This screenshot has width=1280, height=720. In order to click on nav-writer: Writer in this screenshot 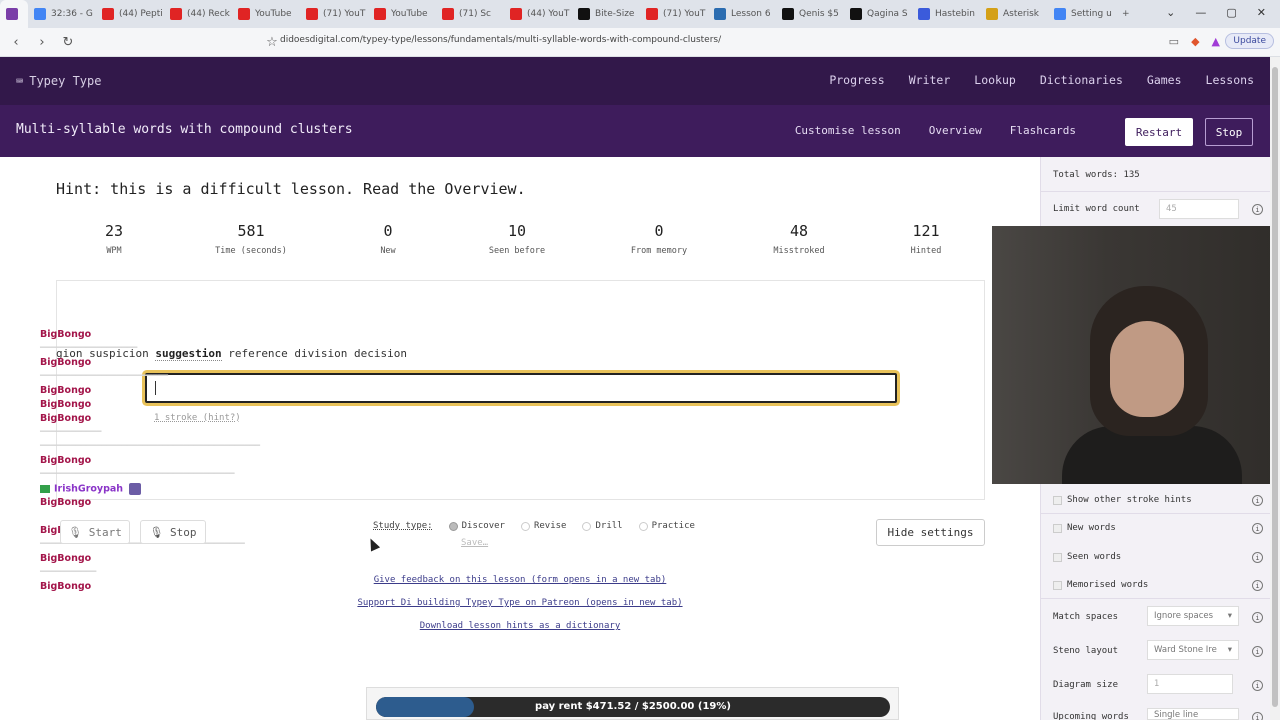, I will do `click(930, 80)`.